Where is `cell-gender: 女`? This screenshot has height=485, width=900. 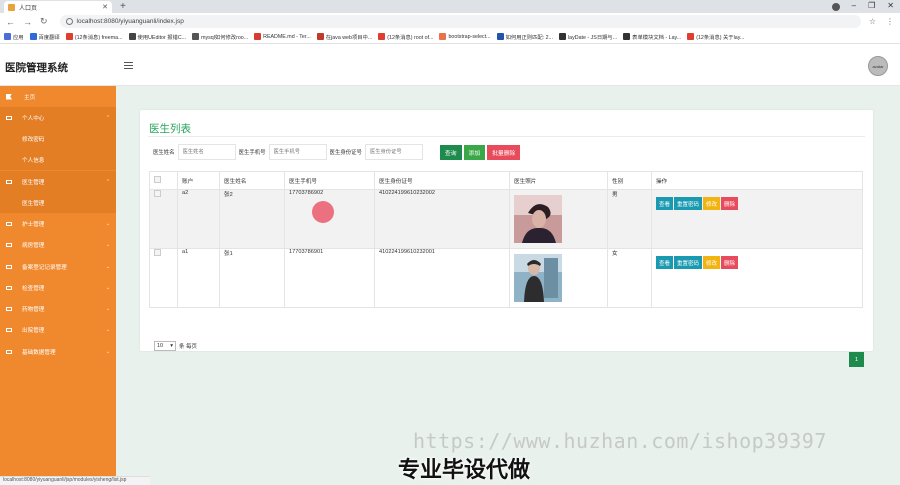 cell-gender: 女 is located at coordinates (629, 278).